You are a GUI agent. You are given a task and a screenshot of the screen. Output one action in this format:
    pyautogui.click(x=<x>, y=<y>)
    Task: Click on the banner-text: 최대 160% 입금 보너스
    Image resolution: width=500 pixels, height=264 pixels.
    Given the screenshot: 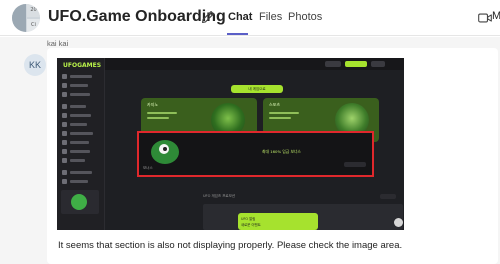 What is the action you would take?
    pyautogui.click(x=281, y=151)
    